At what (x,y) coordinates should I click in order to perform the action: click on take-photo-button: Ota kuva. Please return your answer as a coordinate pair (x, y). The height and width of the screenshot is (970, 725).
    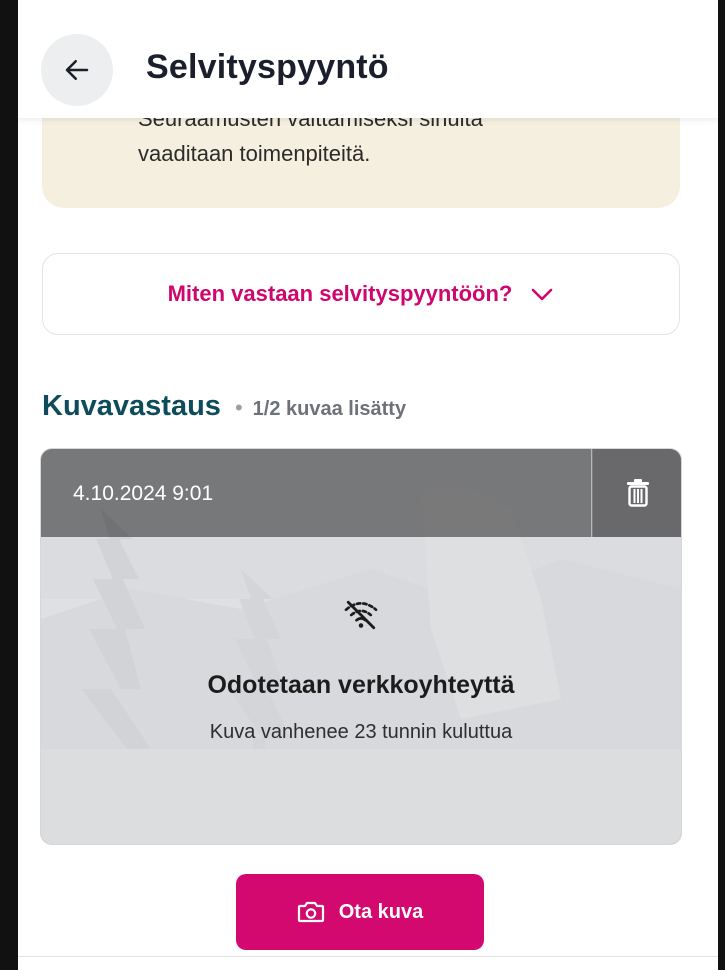
    Looking at the image, I should click on (360, 912).